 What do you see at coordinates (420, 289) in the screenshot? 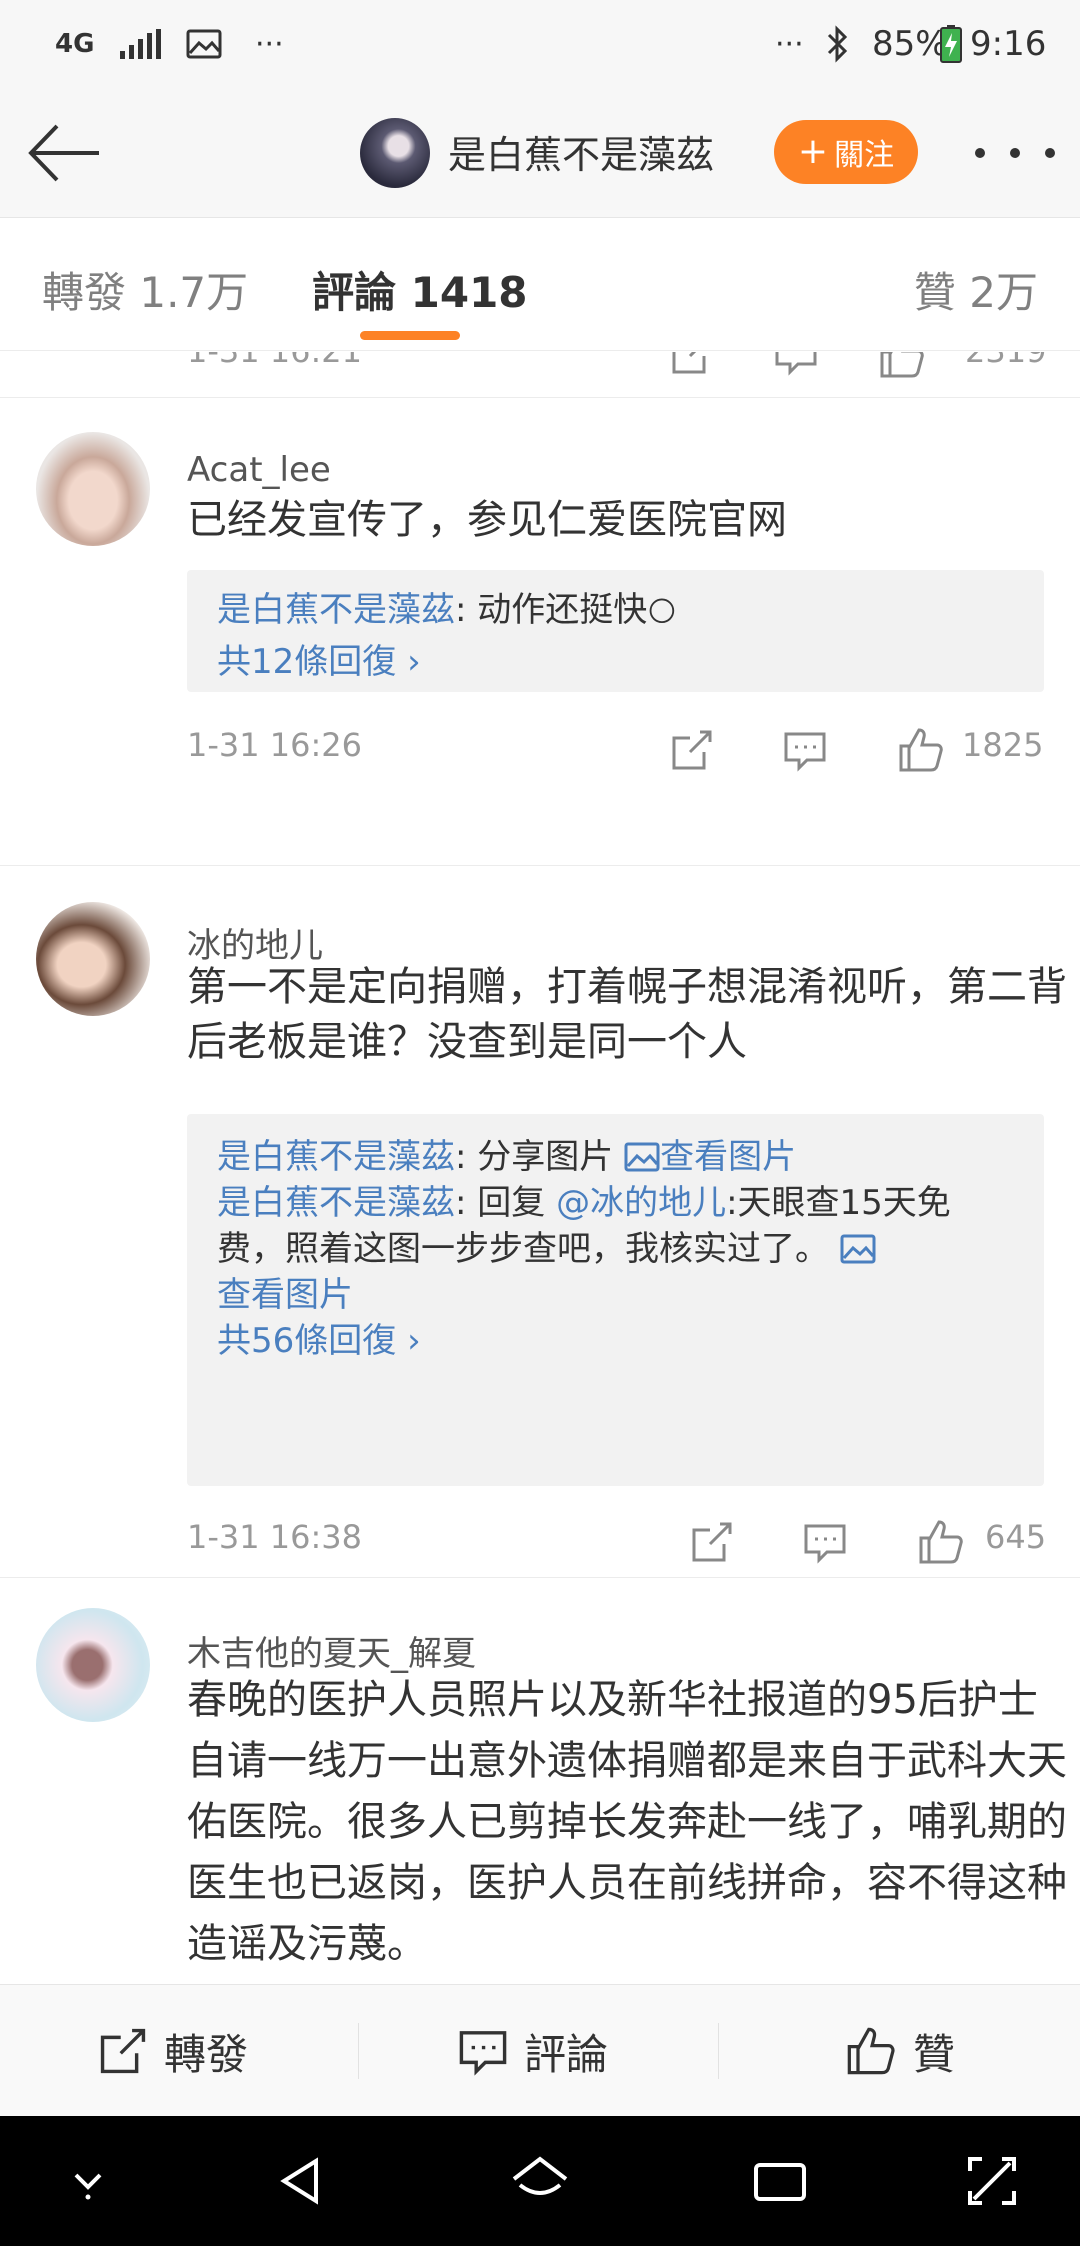
I see `tab-comments: 評論 1418` at bounding box center [420, 289].